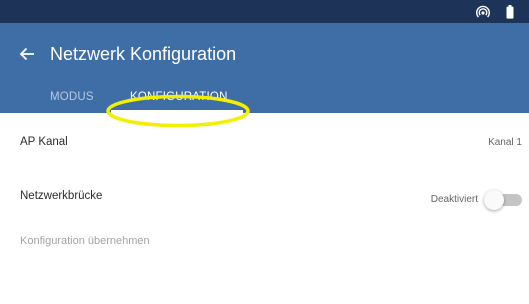 The image size is (529, 304). Describe the element at coordinates (44, 142) in the screenshot. I see `ap-channel-label: AP Kanal` at that location.